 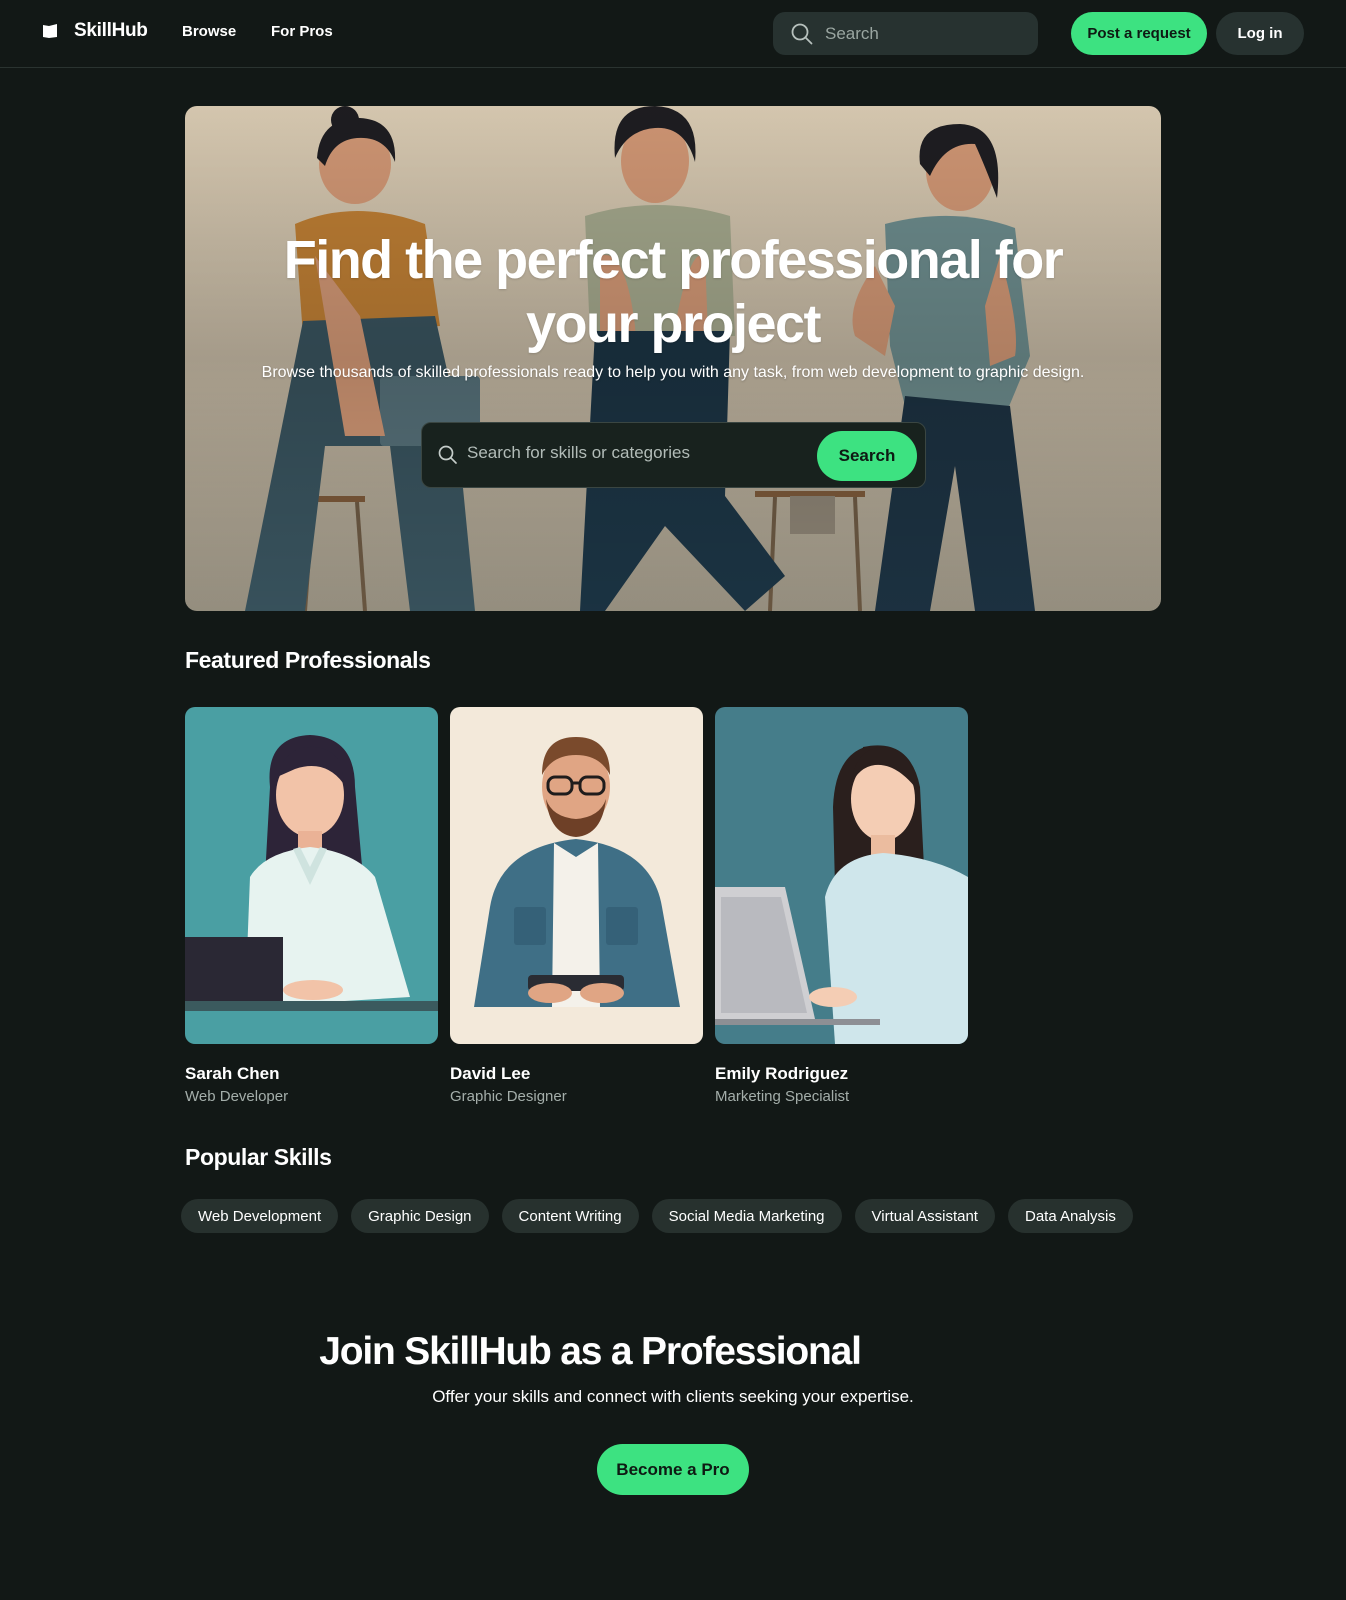 What do you see at coordinates (924, 1216) in the screenshot?
I see `skill-chip-virtual-assistant: Virtual Assistant` at bounding box center [924, 1216].